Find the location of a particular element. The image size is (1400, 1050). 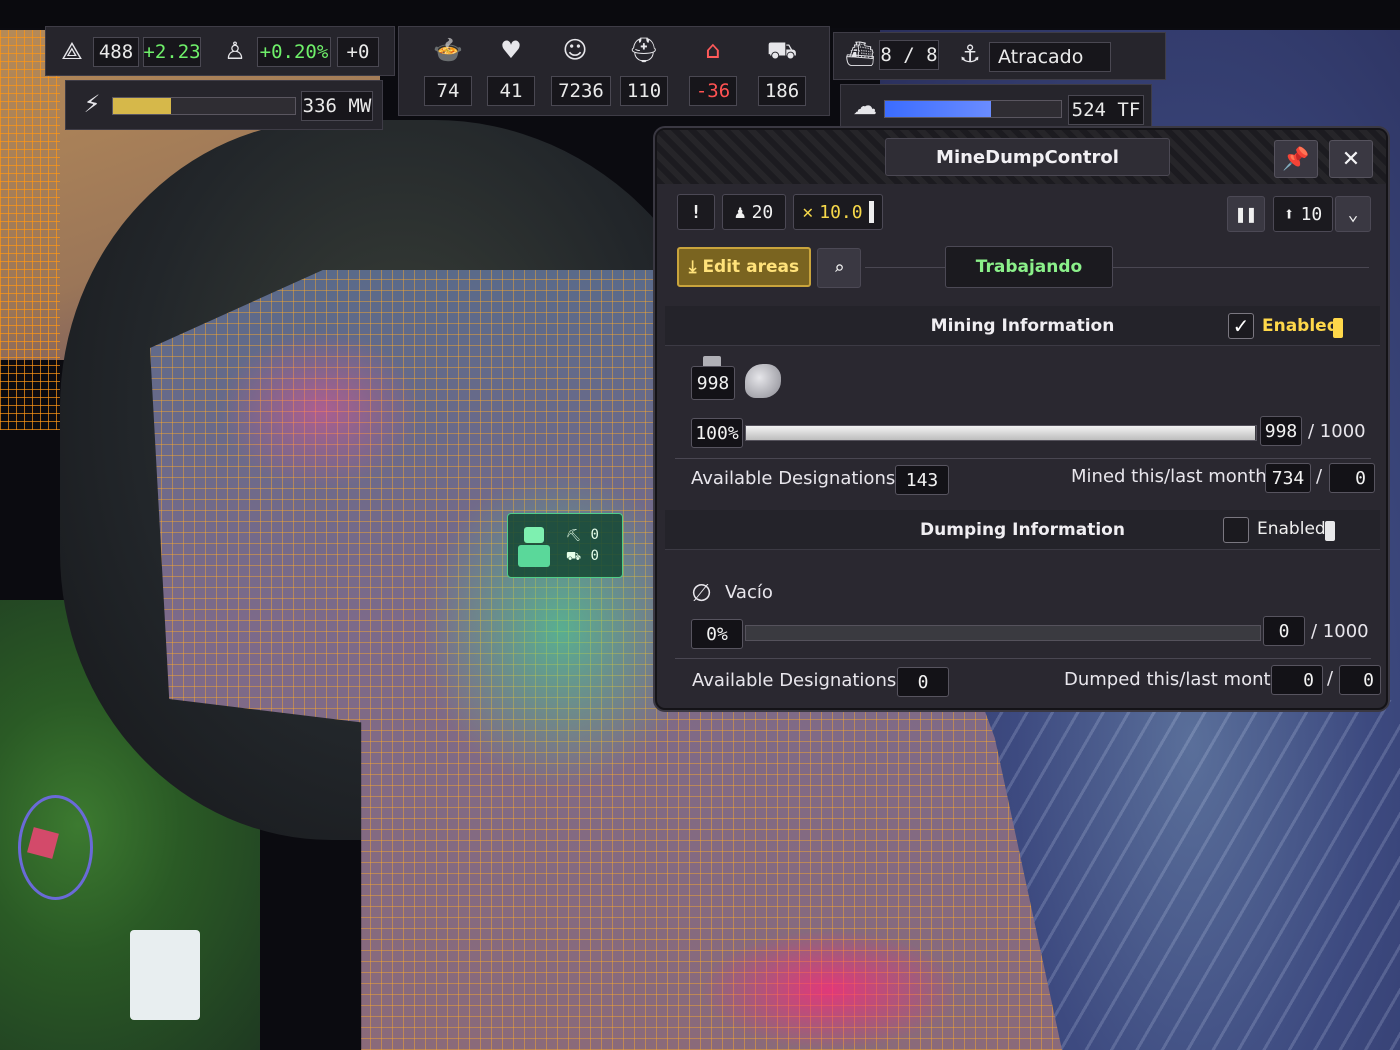

housing-icon: ⌂ is located at coordinates (713, 50).